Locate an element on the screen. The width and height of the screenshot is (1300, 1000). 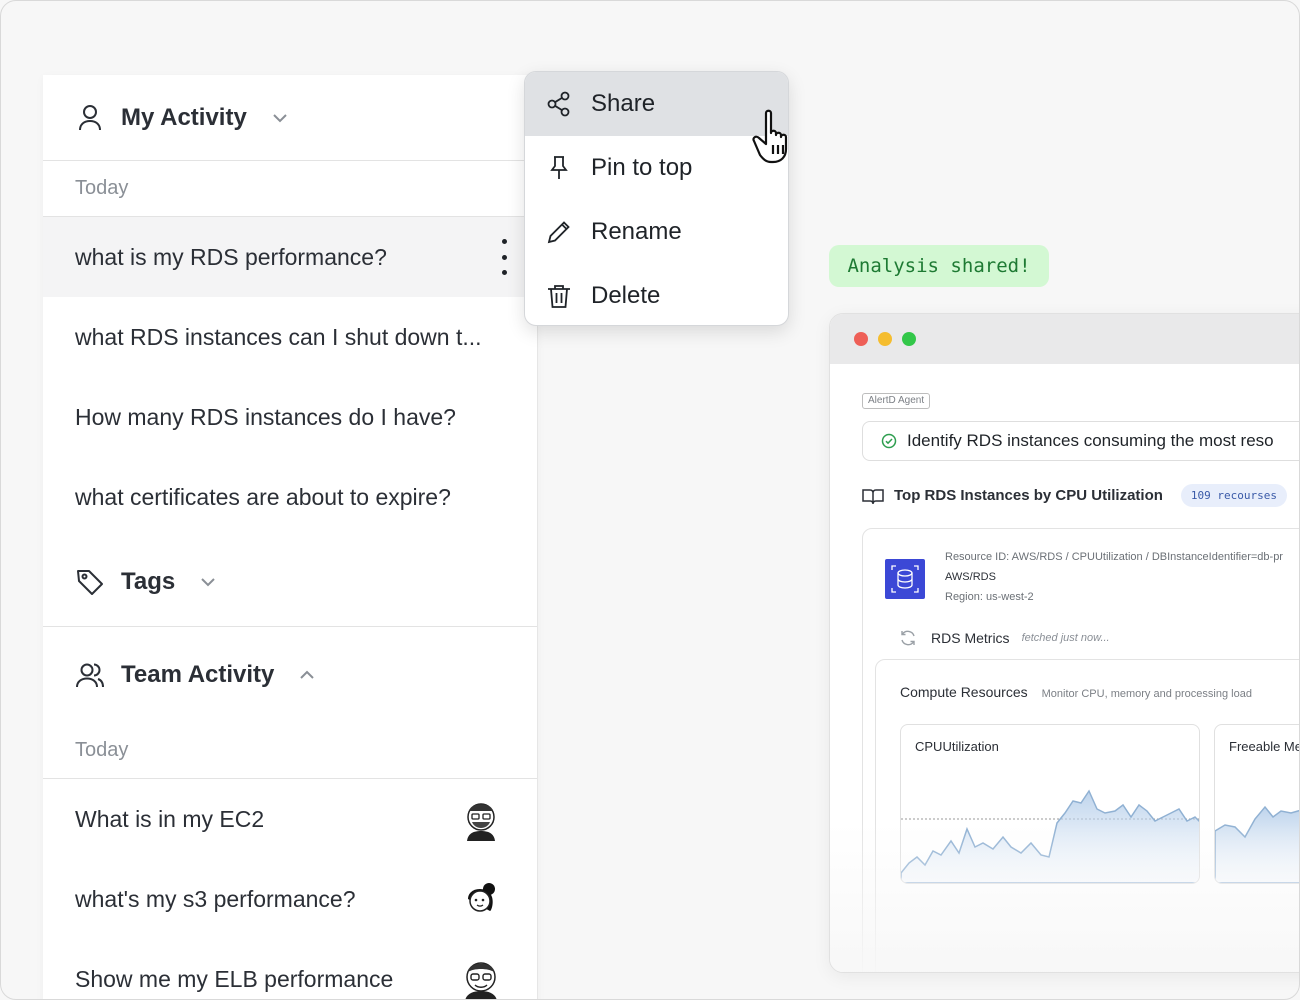
delete-label: Delete is located at coordinates (626, 295).